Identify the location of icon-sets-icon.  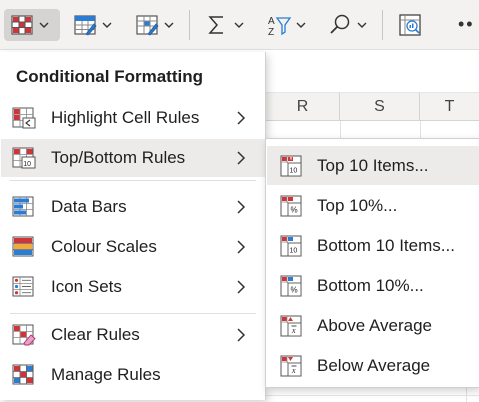
(23, 286).